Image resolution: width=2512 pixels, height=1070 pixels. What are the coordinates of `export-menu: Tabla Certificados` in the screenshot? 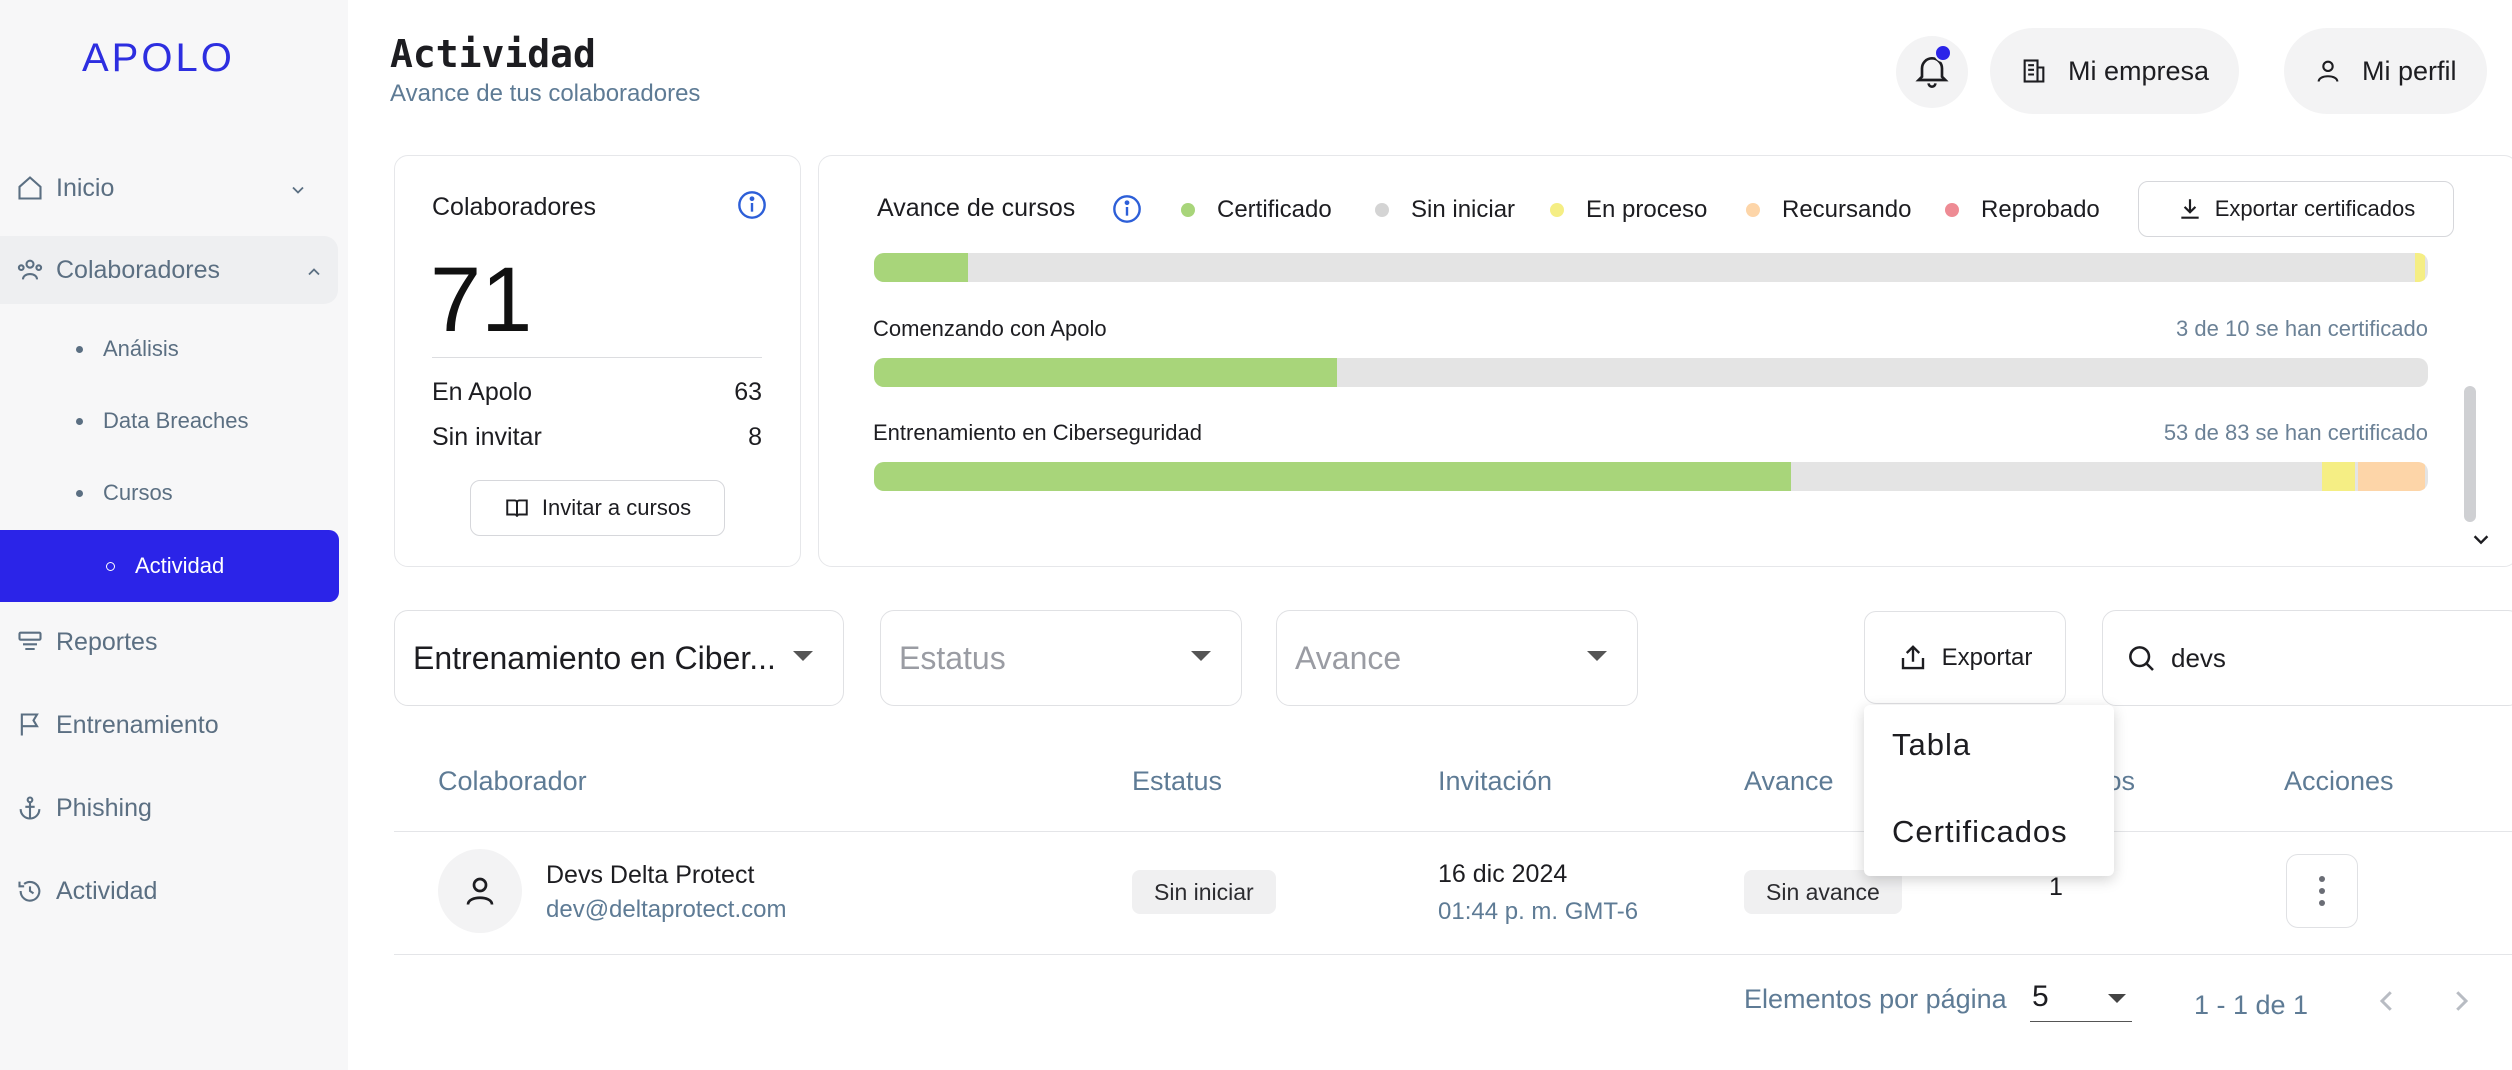 It's located at (1989, 790).